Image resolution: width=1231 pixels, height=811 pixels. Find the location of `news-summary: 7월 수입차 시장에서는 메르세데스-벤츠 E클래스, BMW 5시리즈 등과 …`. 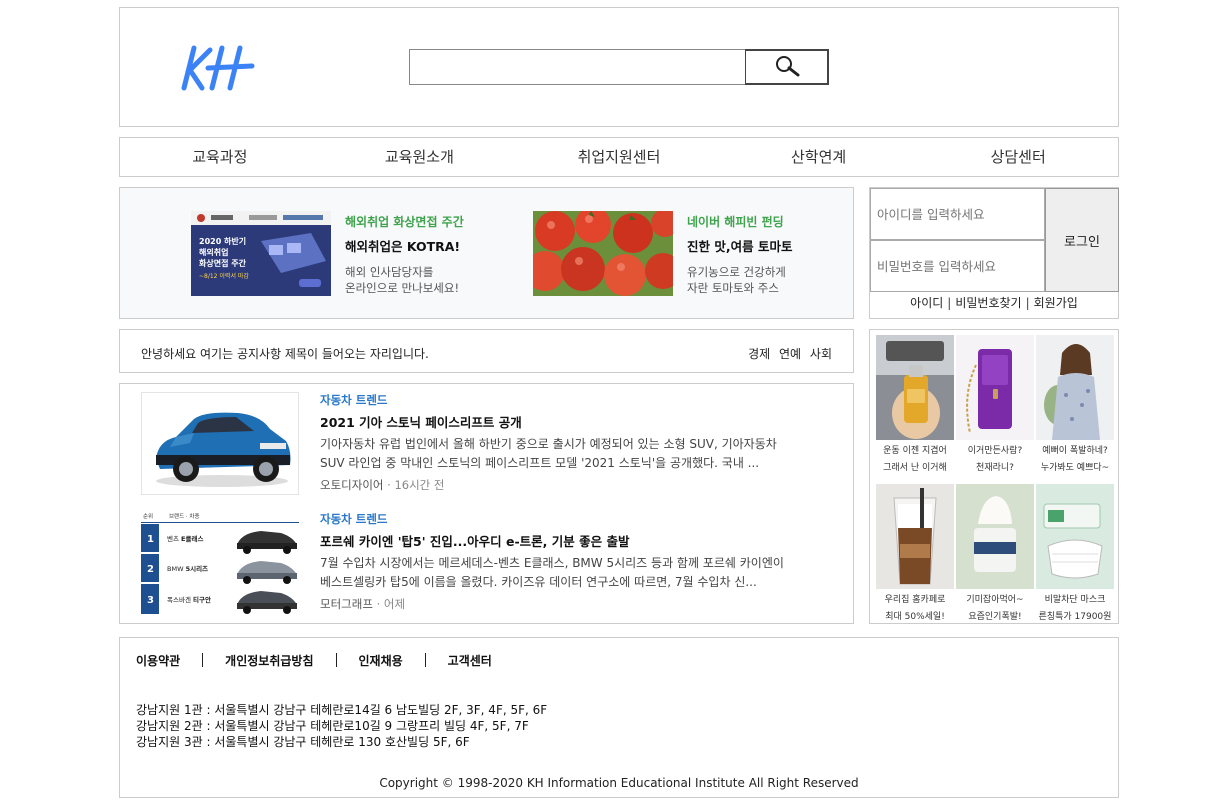

news-summary: 7월 수입차 시장에서는 메르세데스-벤츠 E클래스, BMW 5시리즈 등과 … is located at coordinates (552, 572).